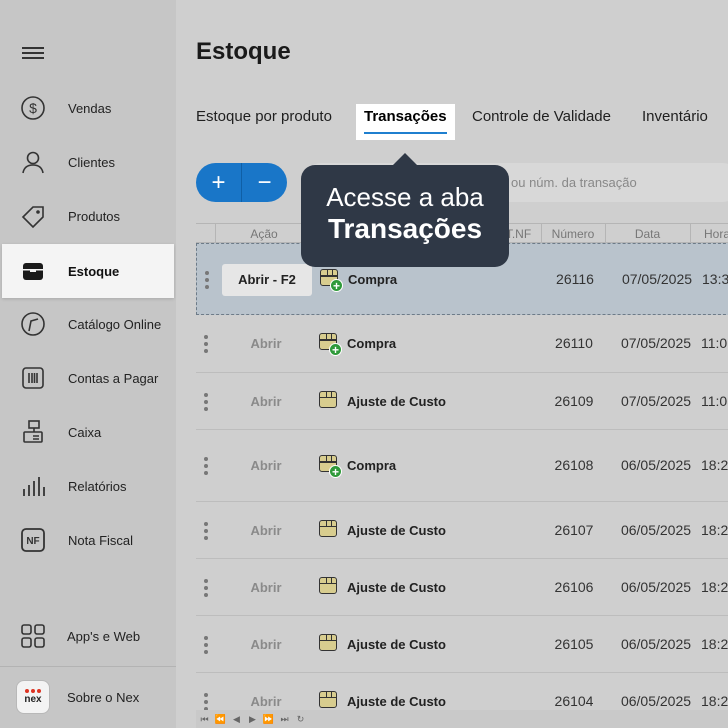 The image size is (728, 728). I want to click on last-page-button: ⏭, so click(284, 719).